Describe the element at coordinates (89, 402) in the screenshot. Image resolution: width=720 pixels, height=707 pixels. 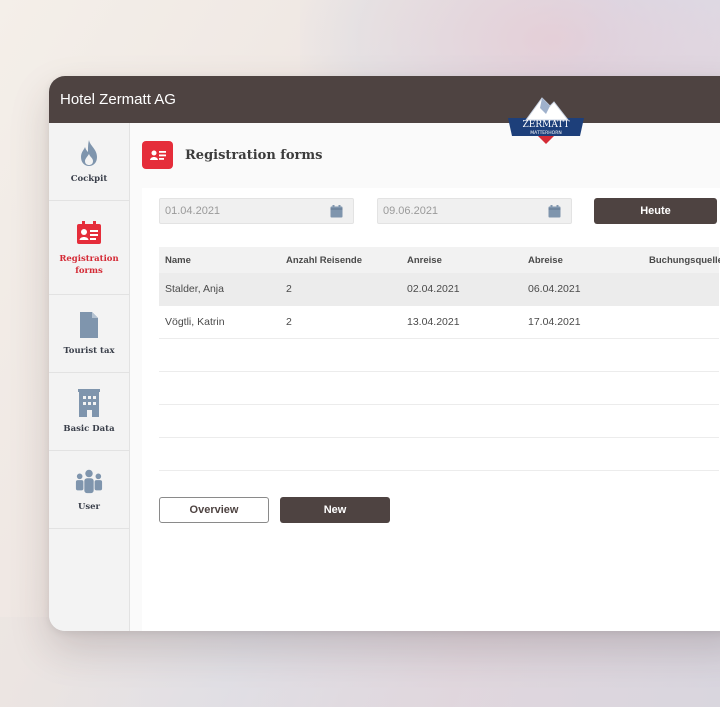
I see `building-icon` at that location.